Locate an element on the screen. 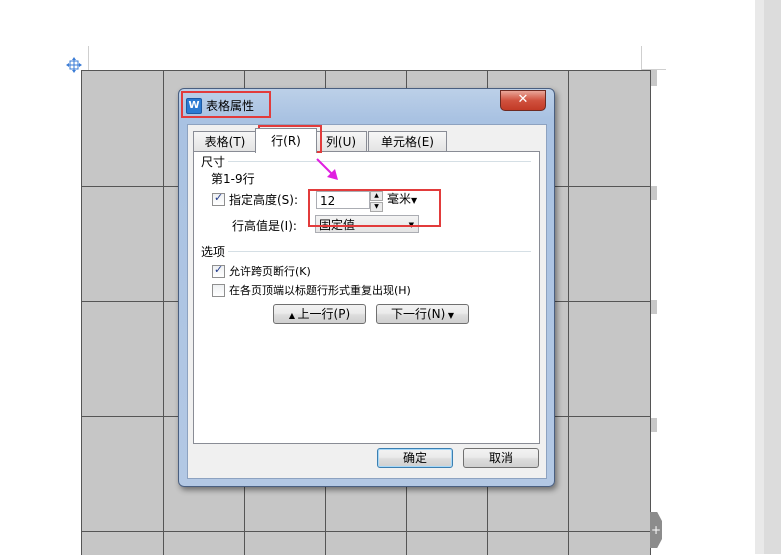  allow-break-checkbox is located at coordinates (218, 270).